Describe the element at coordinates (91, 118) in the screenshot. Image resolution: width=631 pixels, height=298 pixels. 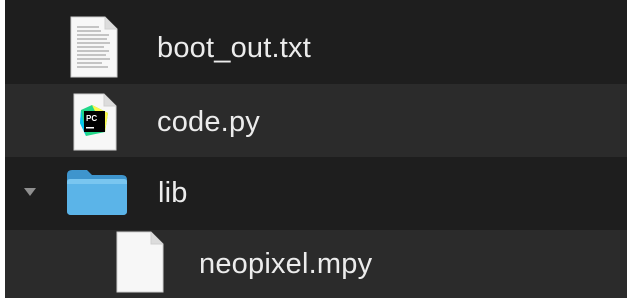
I see `pycharm-badge: PC` at that location.